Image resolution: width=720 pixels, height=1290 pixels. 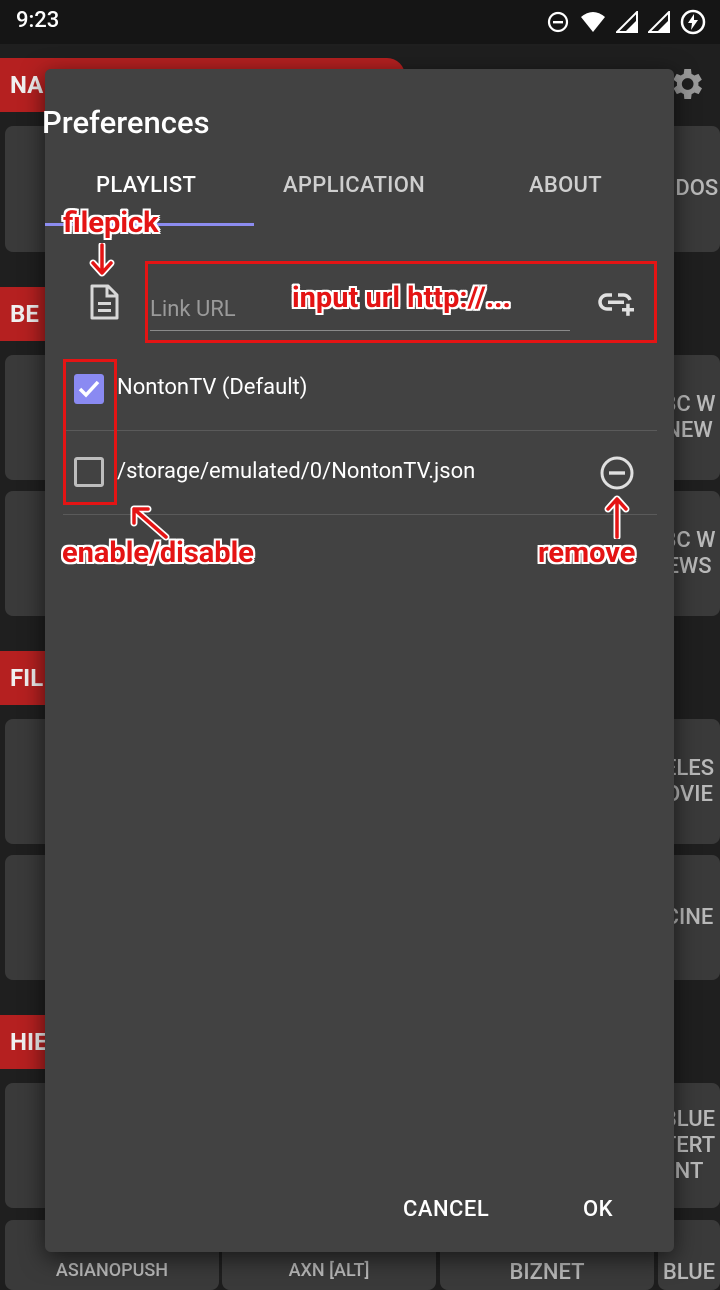 I want to click on status-icons, so click(x=626, y=22).